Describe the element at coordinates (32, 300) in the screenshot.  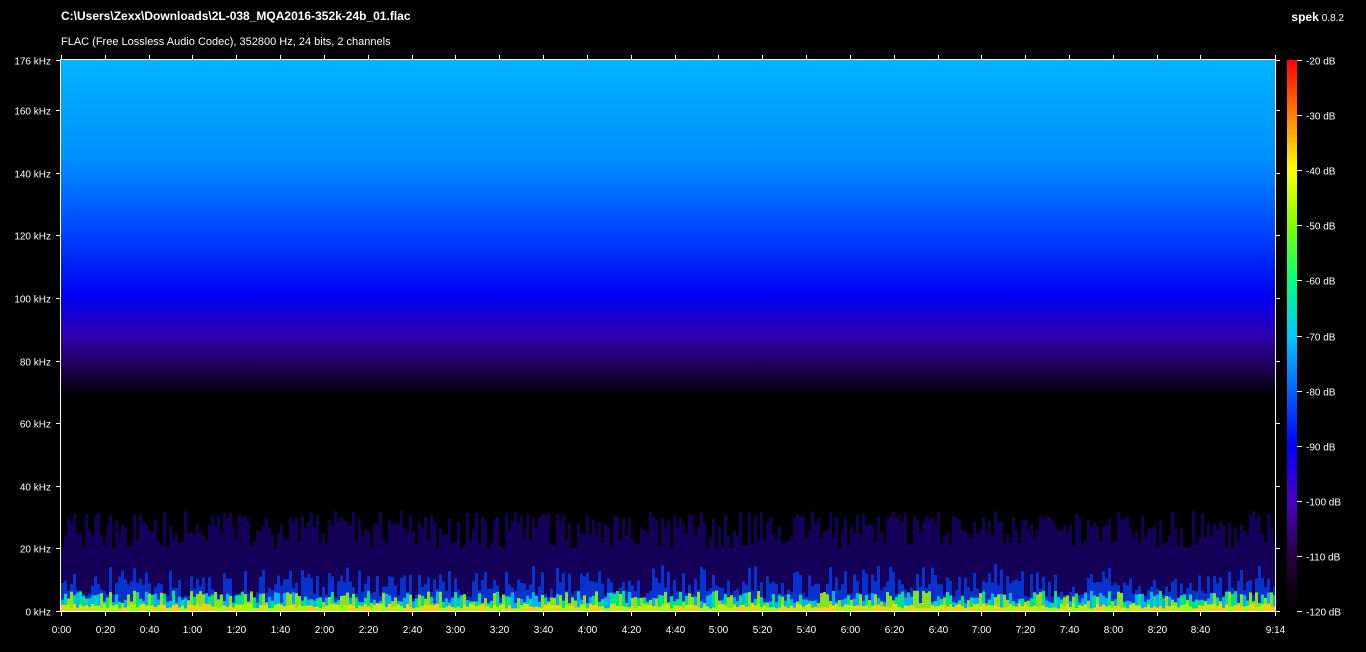
I see `y-tick-label: 100 kHz` at that location.